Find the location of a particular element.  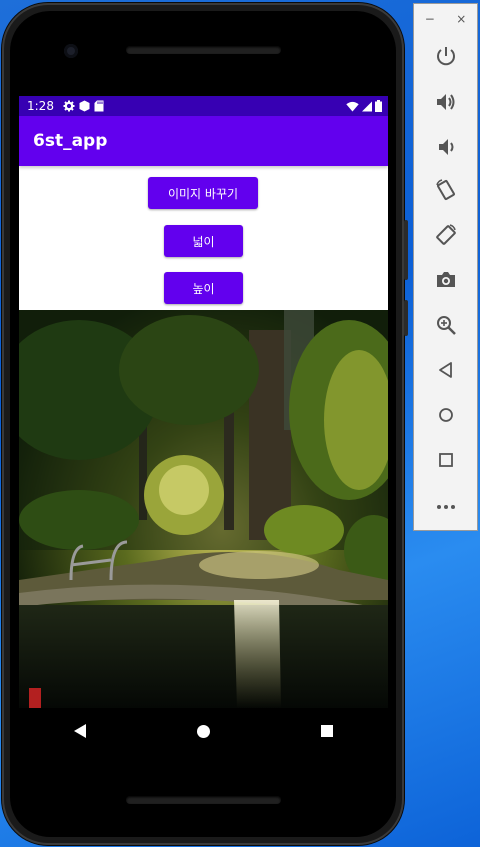

shield-icon is located at coordinates (84, 106).